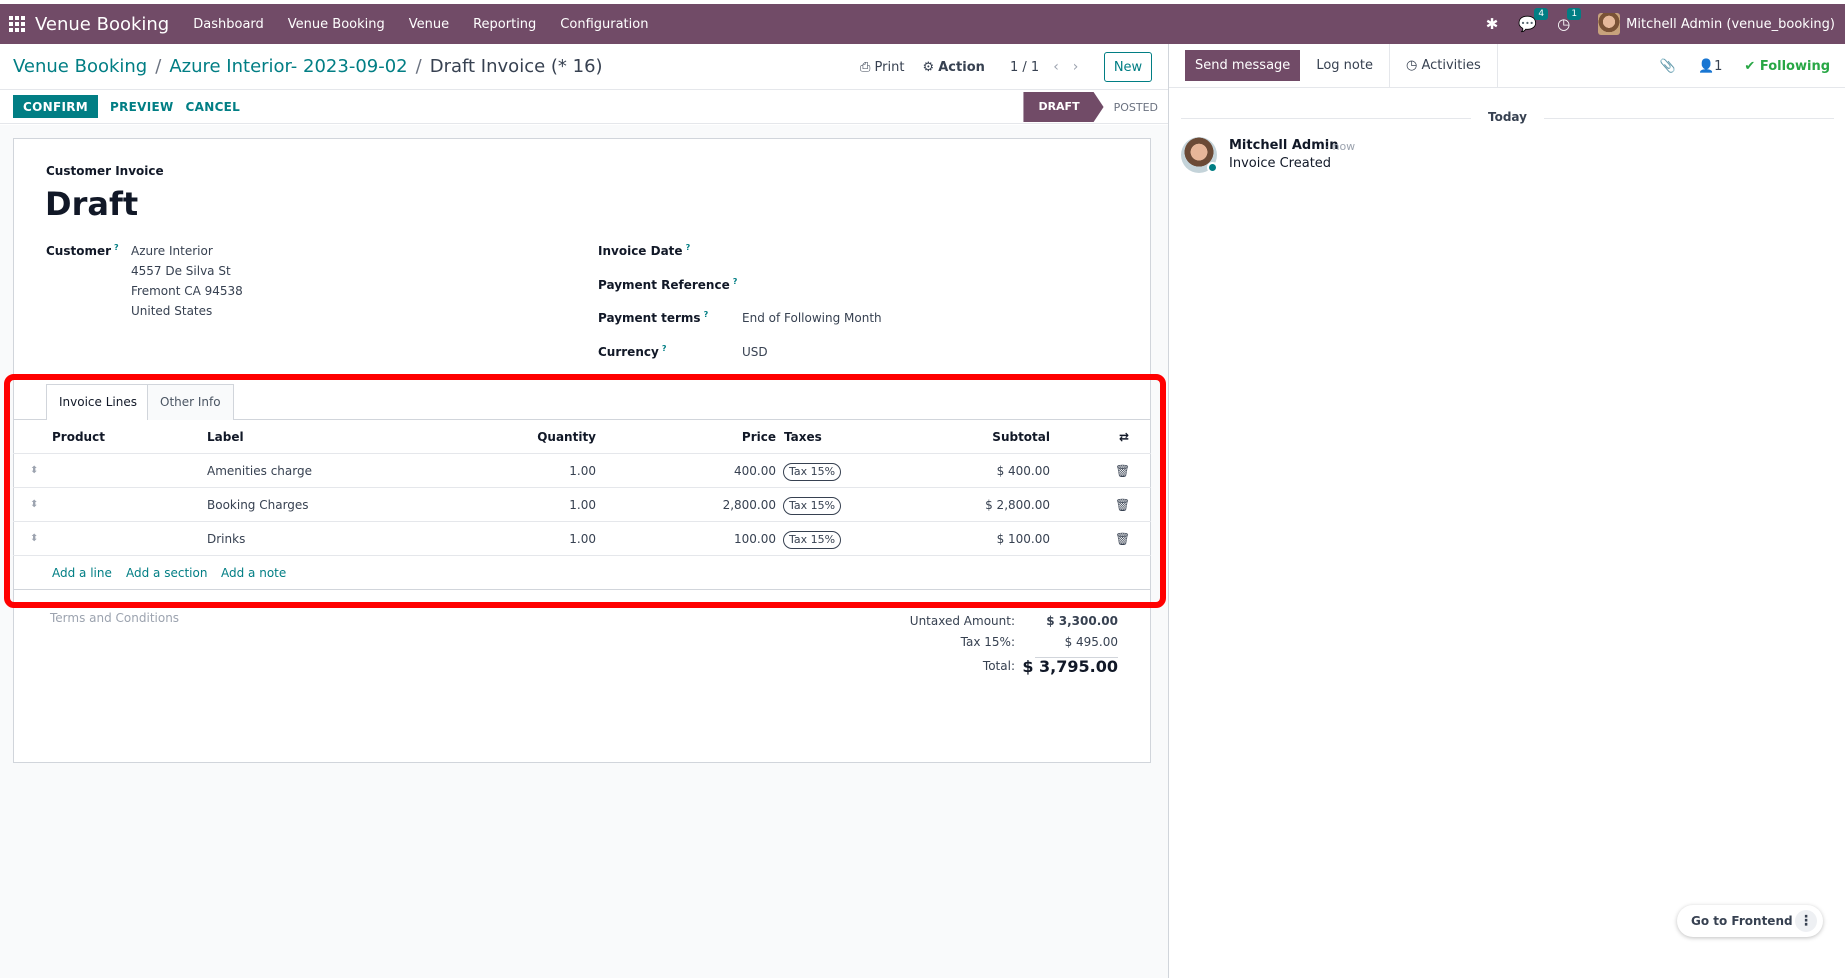 The height and width of the screenshot is (978, 1845). I want to click on header-quantity: Quantity, so click(519, 437).